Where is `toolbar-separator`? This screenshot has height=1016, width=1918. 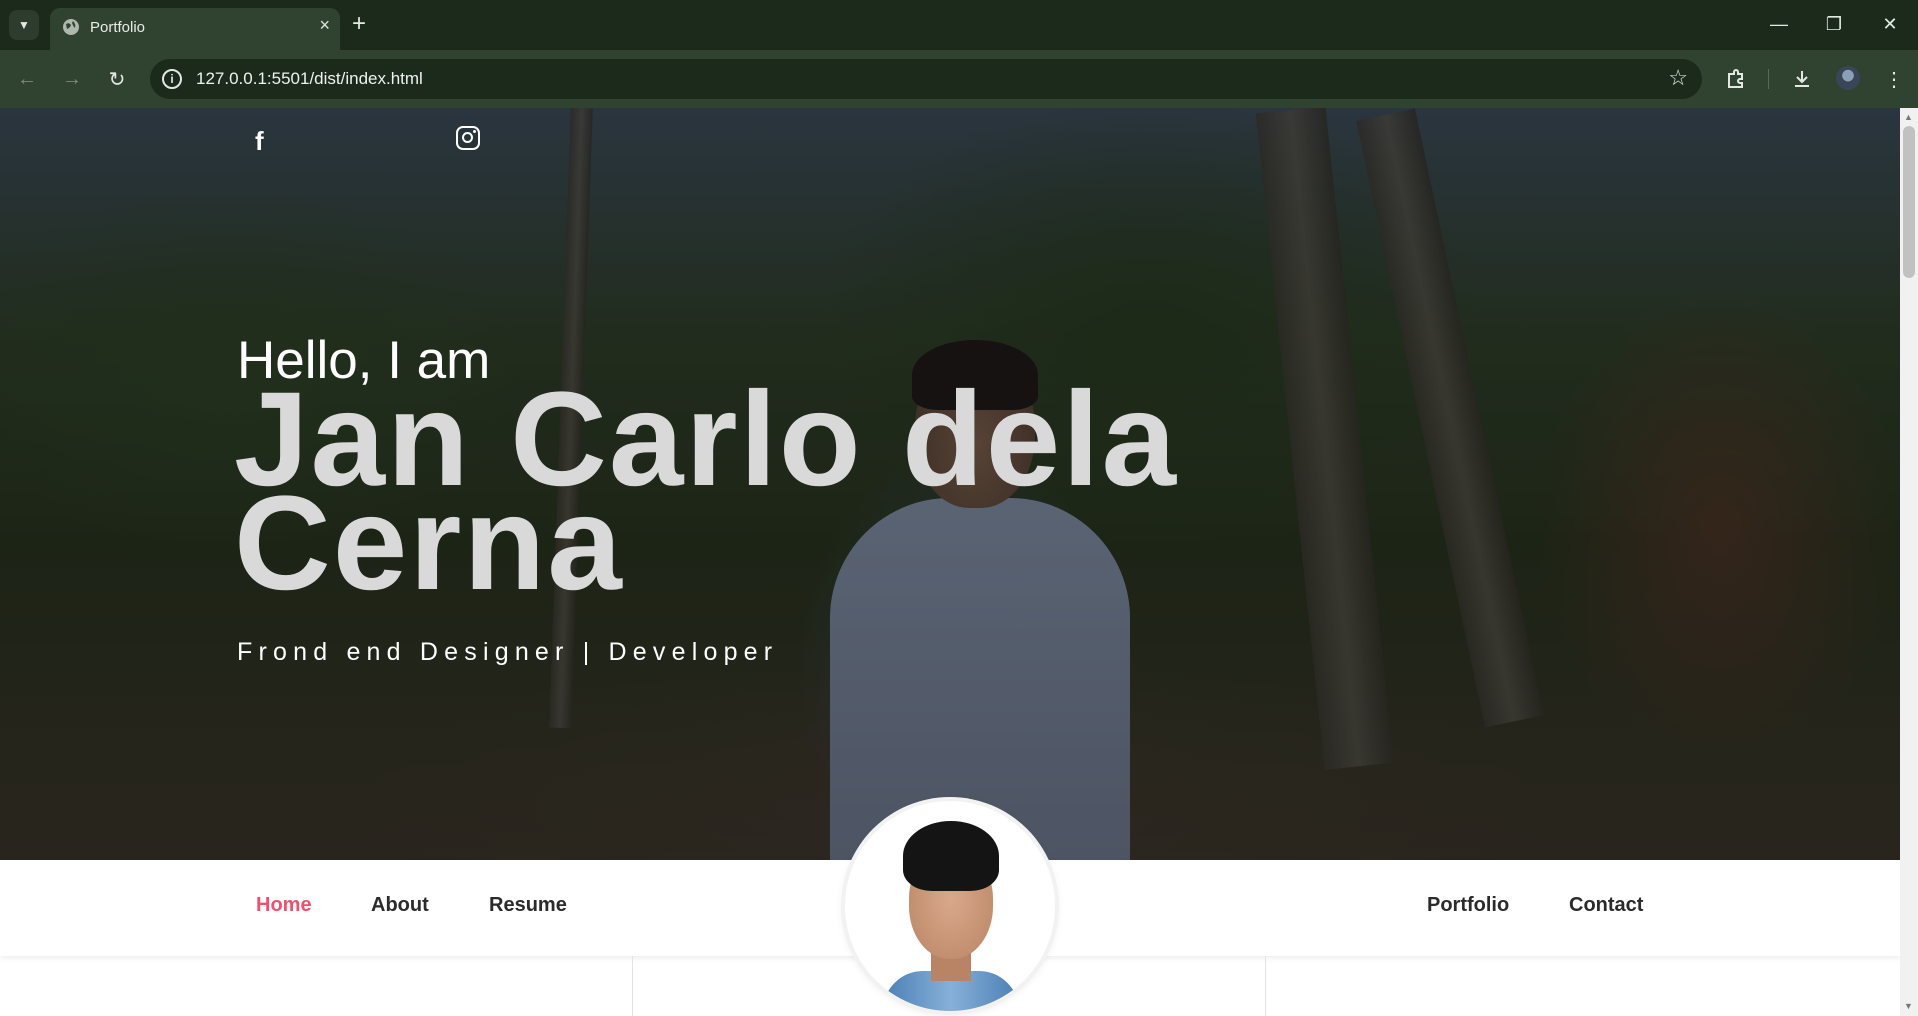 toolbar-separator is located at coordinates (1768, 79).